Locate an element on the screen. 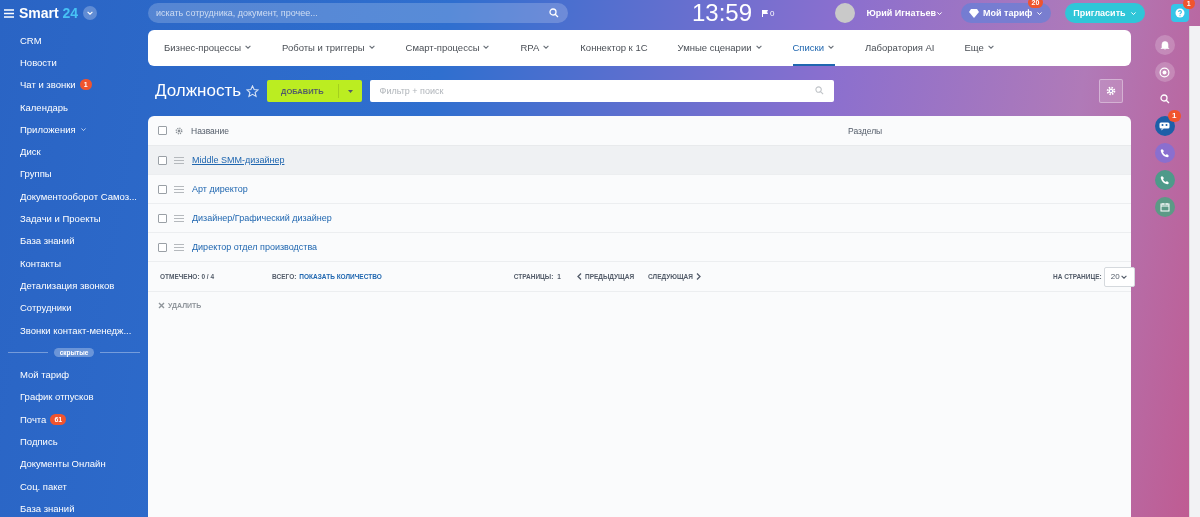 The width and height of the screenshot is (1200, 517). chevron-right-icon is located at coordinates (698, 276).